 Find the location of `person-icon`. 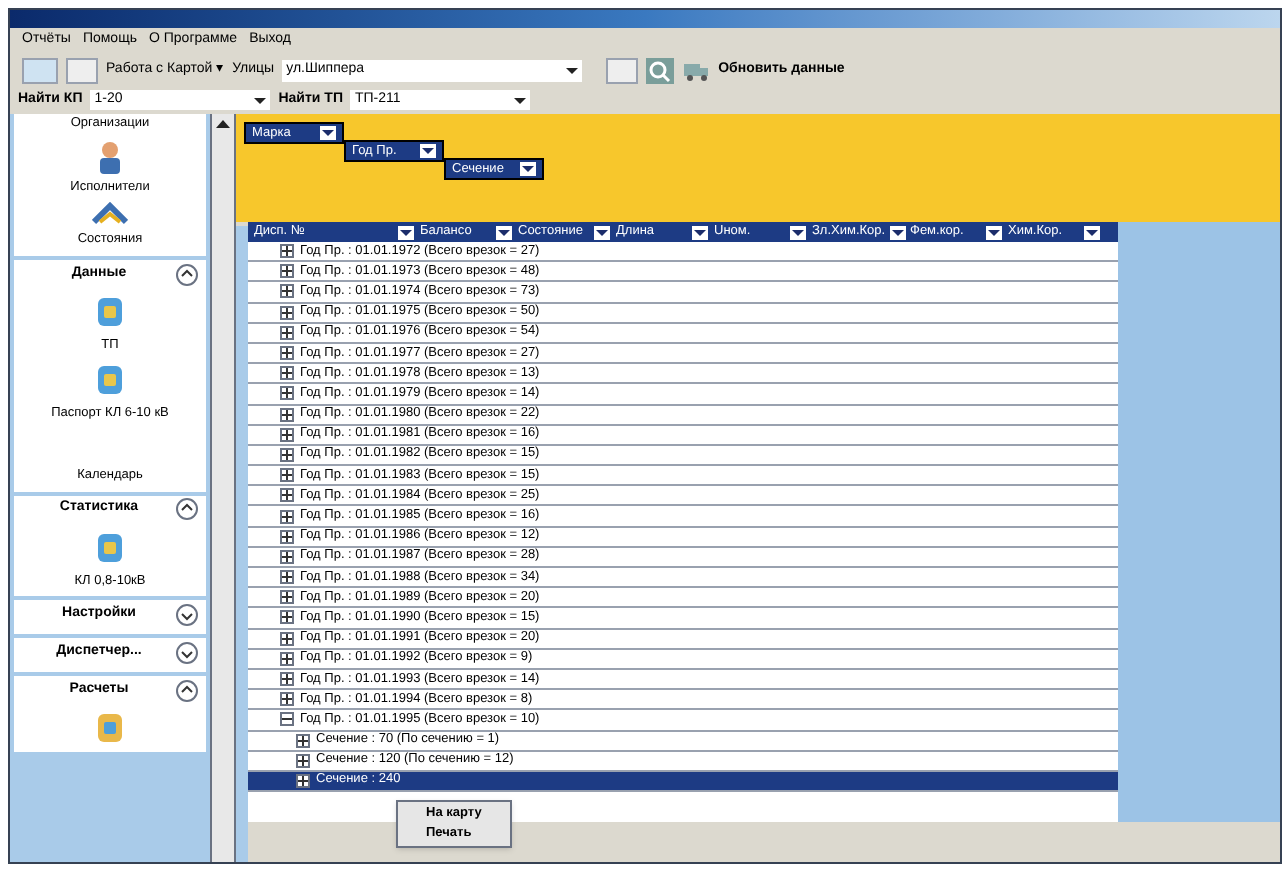

person-icon is located at coordinates (110, 155).